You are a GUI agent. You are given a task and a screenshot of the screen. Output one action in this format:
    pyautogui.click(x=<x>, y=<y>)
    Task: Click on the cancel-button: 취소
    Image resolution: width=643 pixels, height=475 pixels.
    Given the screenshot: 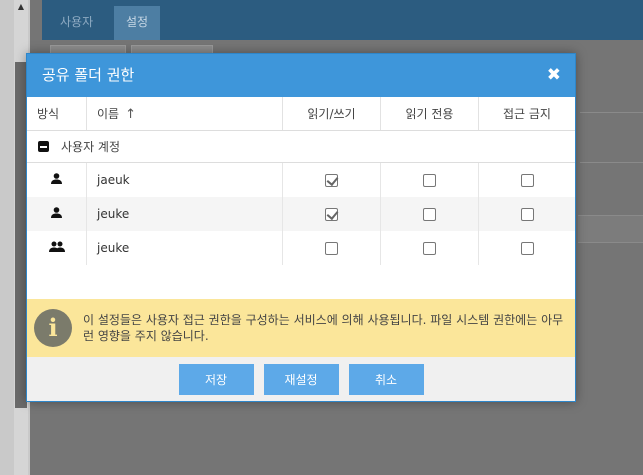 What is the action you would take?
    pyautogui.click(x=386, y=379)
    